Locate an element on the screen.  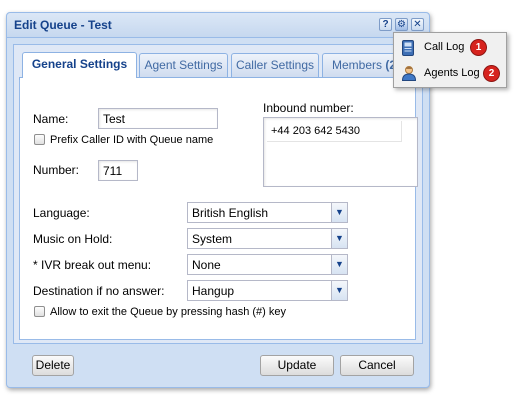
tab-label: General Settings is located at coordinates (79, 64).